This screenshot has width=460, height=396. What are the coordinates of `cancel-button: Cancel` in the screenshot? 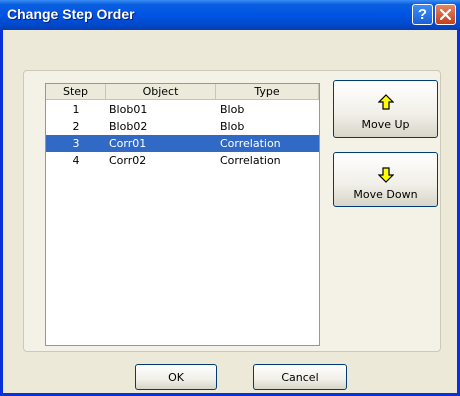 It's located at (300, 377).